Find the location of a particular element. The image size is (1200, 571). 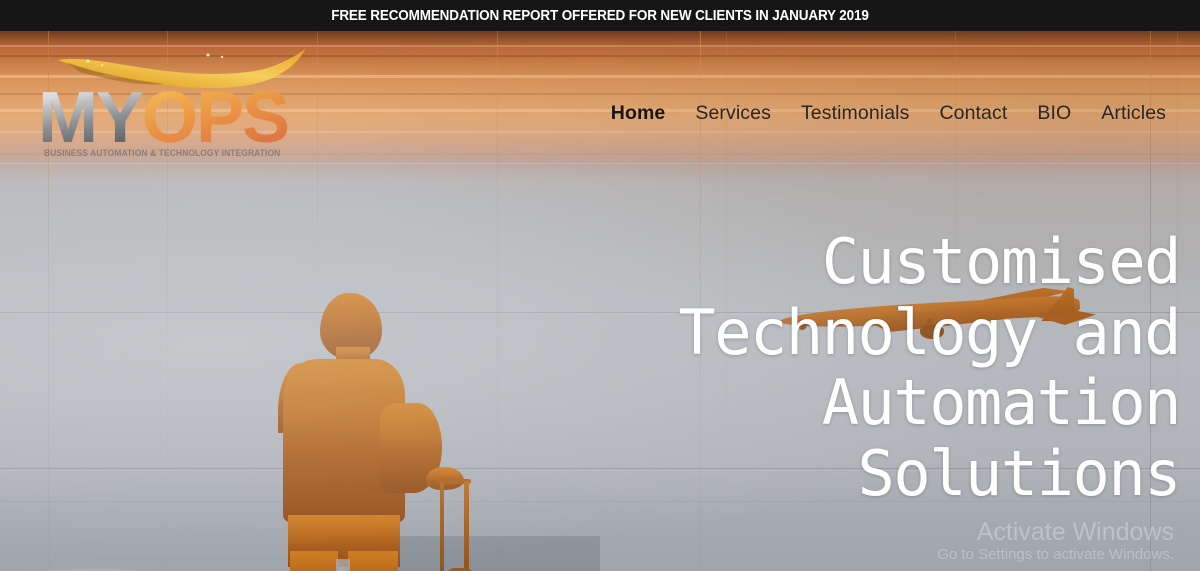

headline-line-1: Customised is located at coordinates (1001, 261).